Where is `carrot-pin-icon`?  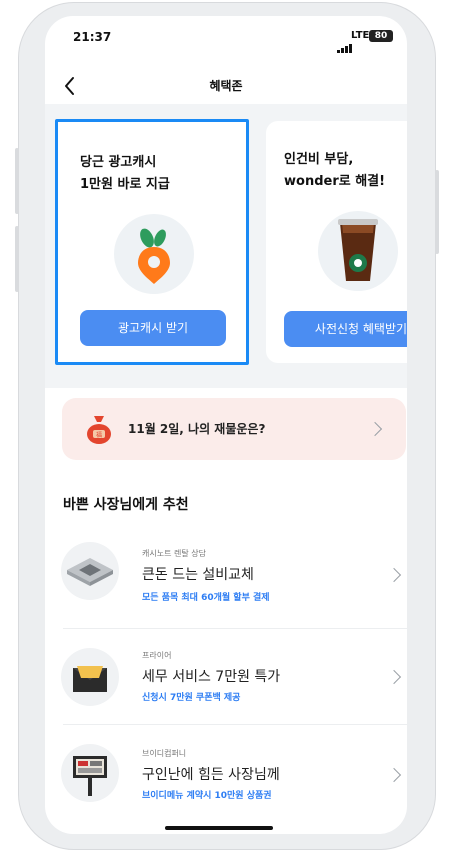
carrot-pin-icon is located at coordinates (154, 254).